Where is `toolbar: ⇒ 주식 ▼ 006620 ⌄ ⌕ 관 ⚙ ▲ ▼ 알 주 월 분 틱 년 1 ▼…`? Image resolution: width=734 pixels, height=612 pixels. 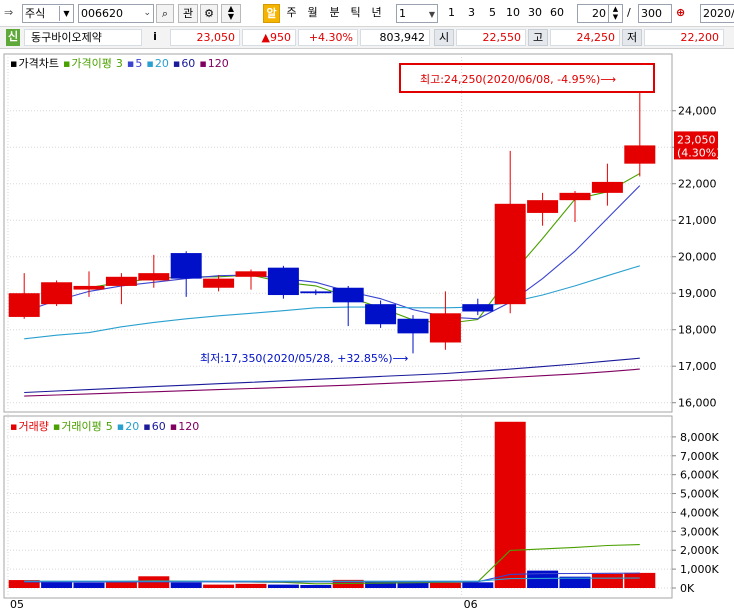
toolbar: ⇒ 주식 ▼ 006620 ⌄ ⌕ 관 ⚙ ▲ ▼ 알 주 월 분 틱 년 1 ▼… is located at coordinates (367, 13).